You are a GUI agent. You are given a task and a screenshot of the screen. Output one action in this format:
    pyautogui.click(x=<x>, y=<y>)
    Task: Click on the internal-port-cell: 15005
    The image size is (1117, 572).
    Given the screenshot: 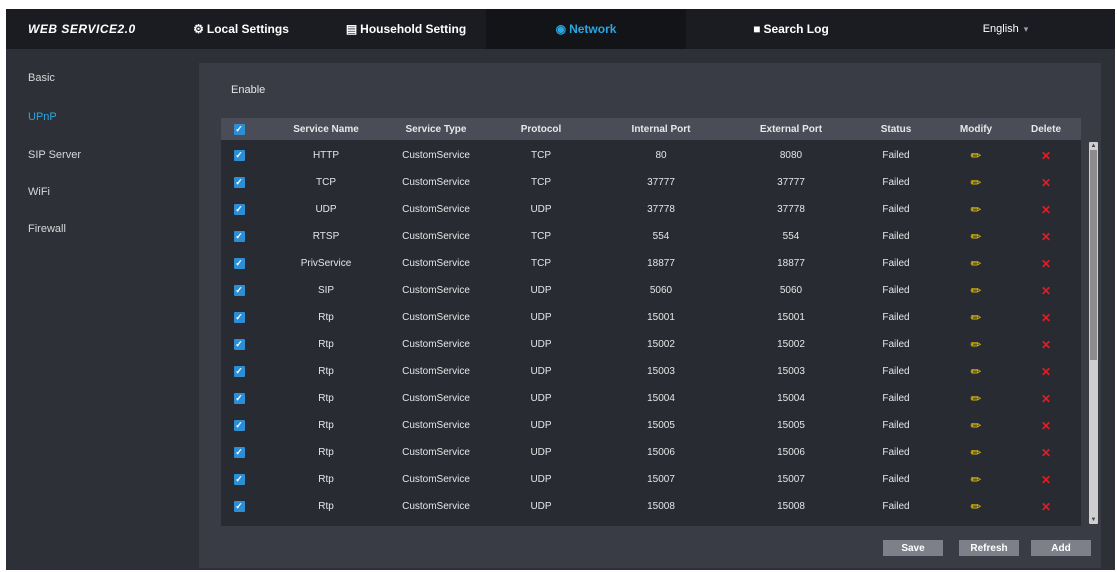 What is the action you would take?
    pyautogui.click(x=661, y=425)
    